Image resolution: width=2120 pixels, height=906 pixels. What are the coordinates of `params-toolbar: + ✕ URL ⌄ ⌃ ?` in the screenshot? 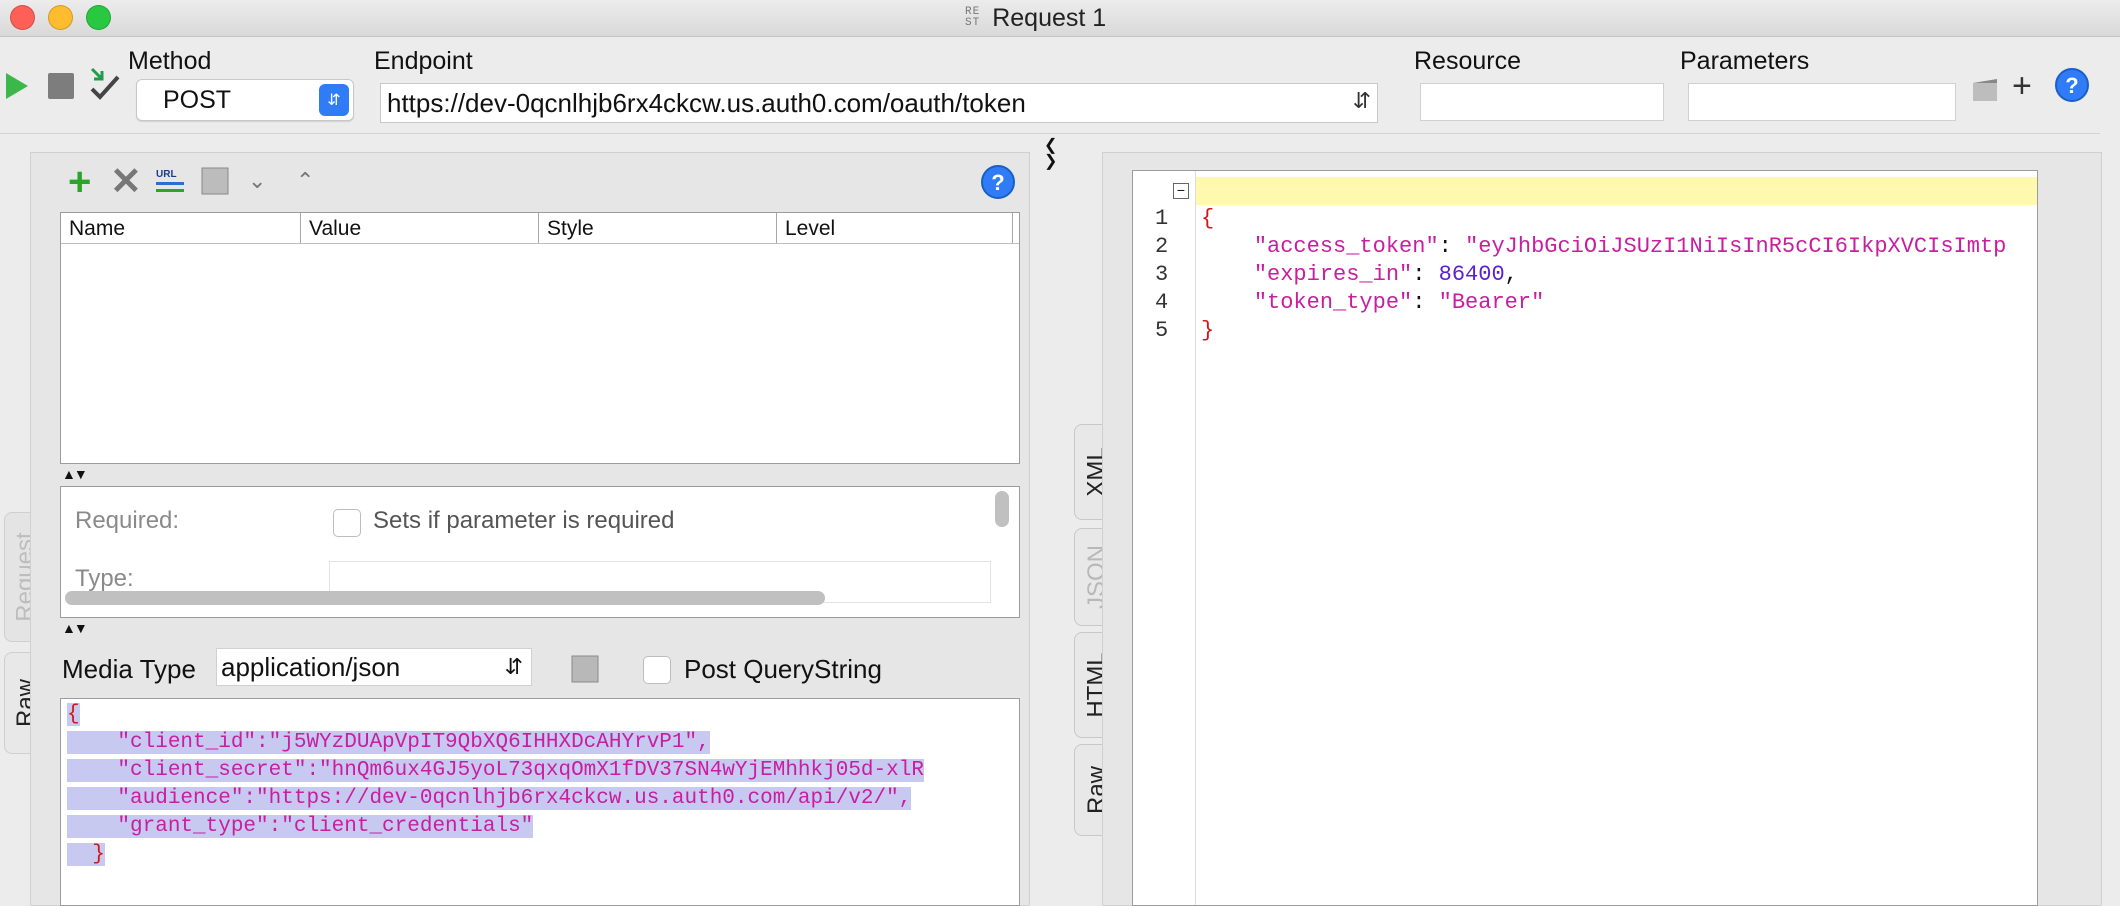 It's located at (540, 183).